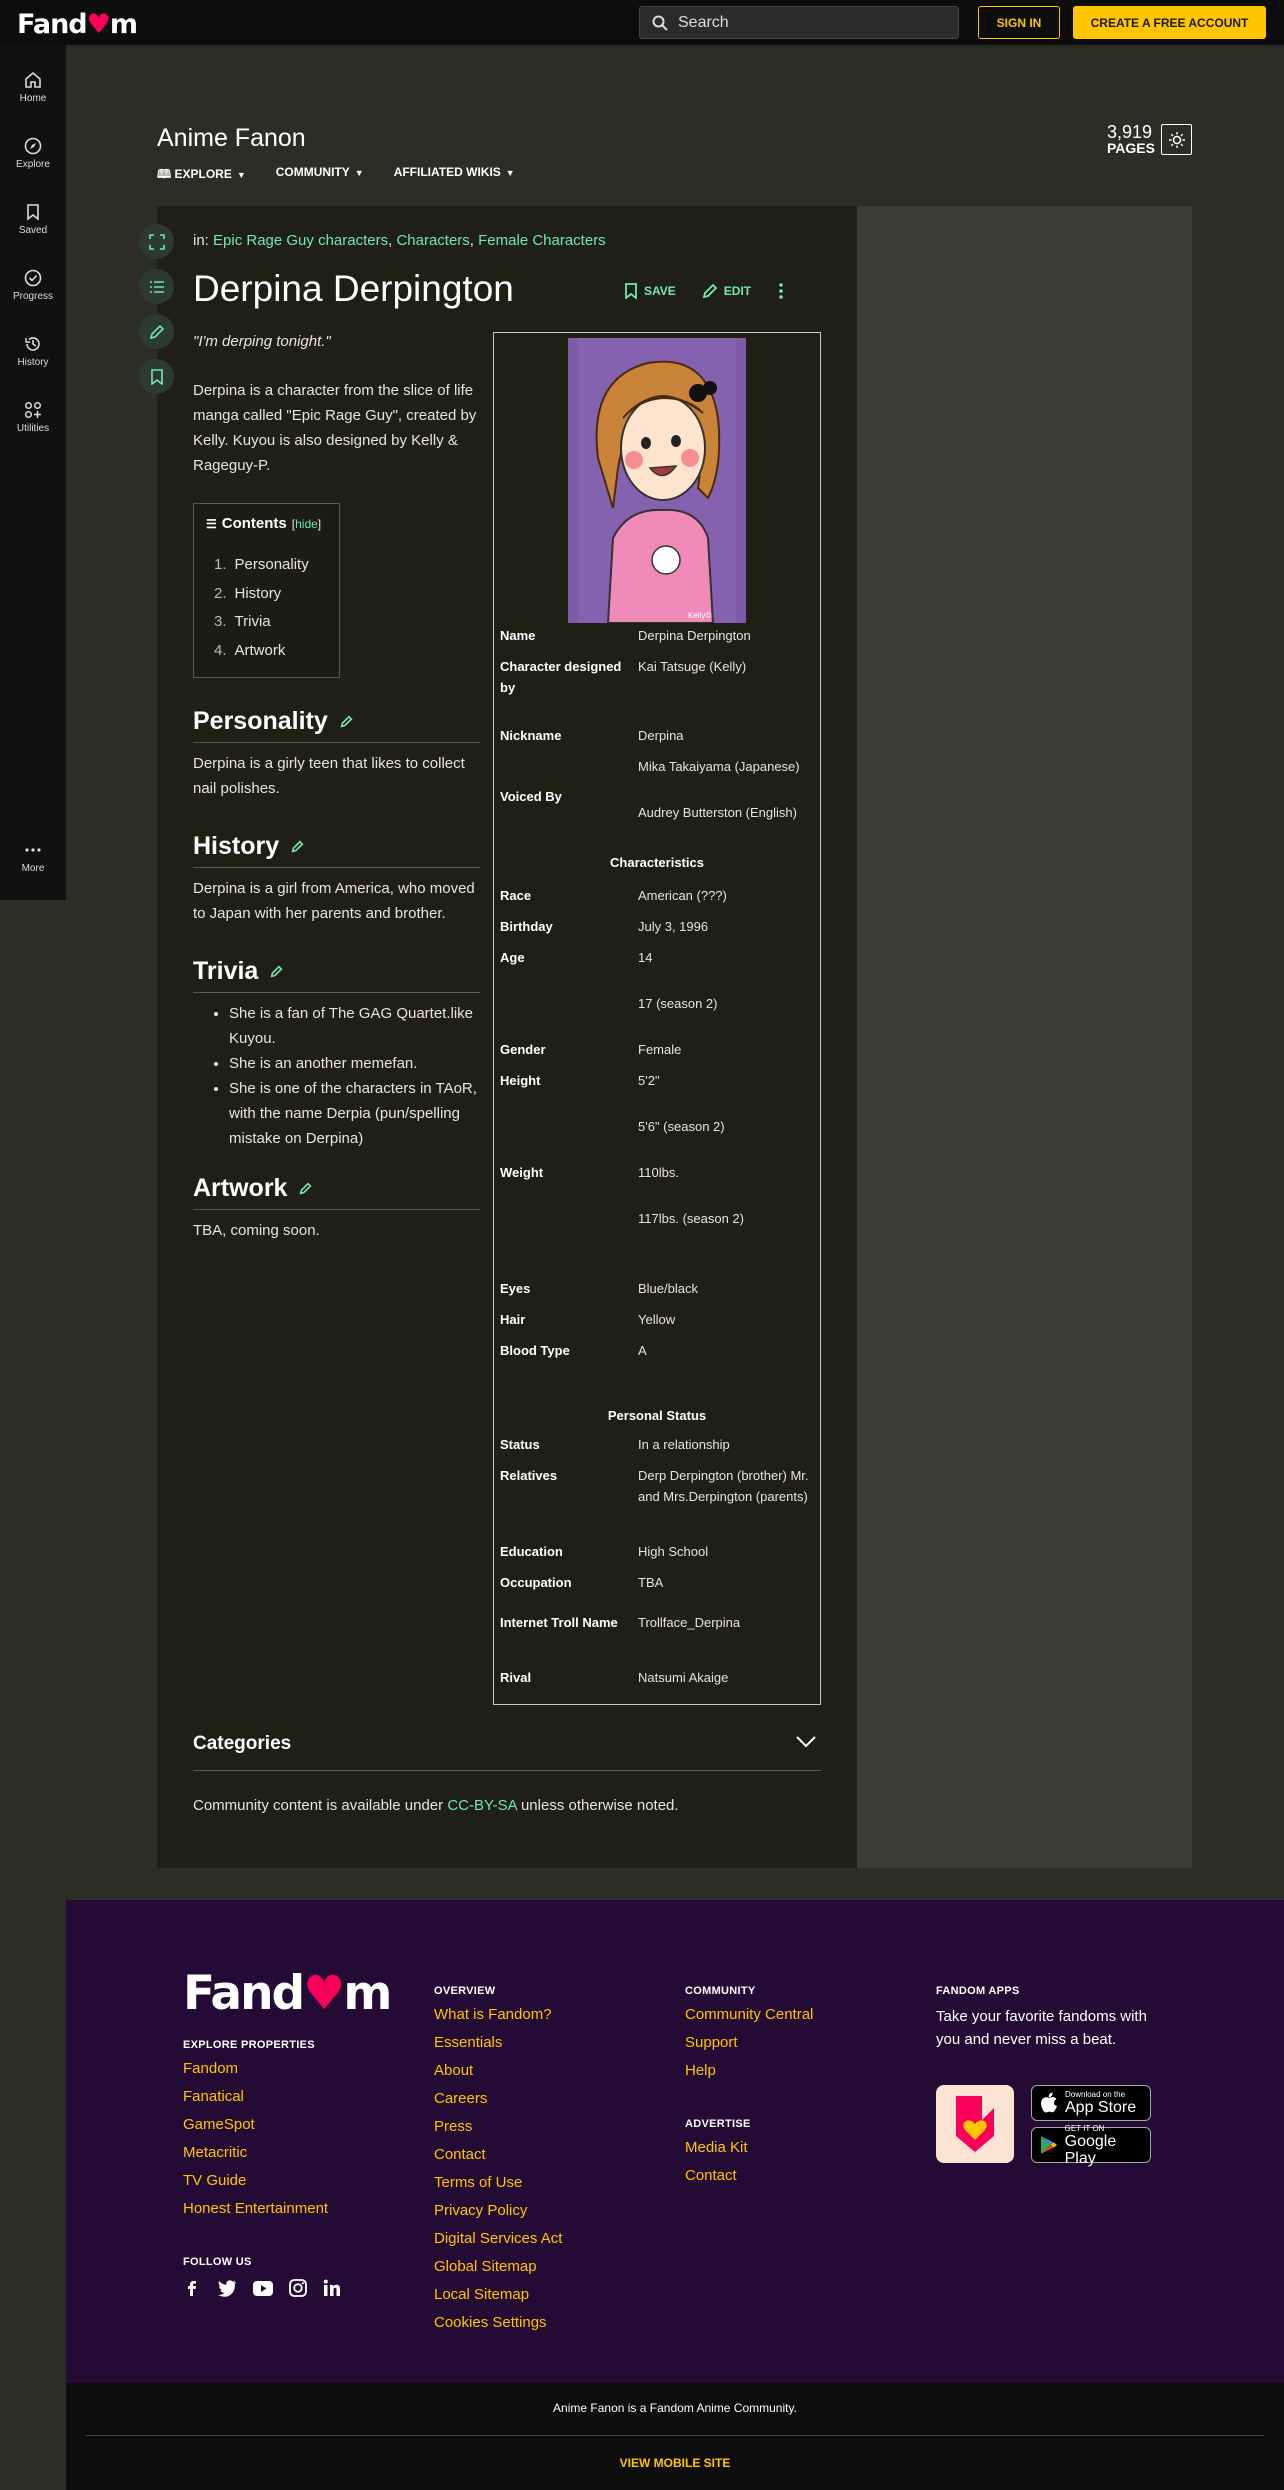 The width and height of the screenshot is (1284, 2490). What do you see at coordinates (657, 1319) in the screenshot?
I see `infobox-value: Yellow` at bounding box center [657, 1319].